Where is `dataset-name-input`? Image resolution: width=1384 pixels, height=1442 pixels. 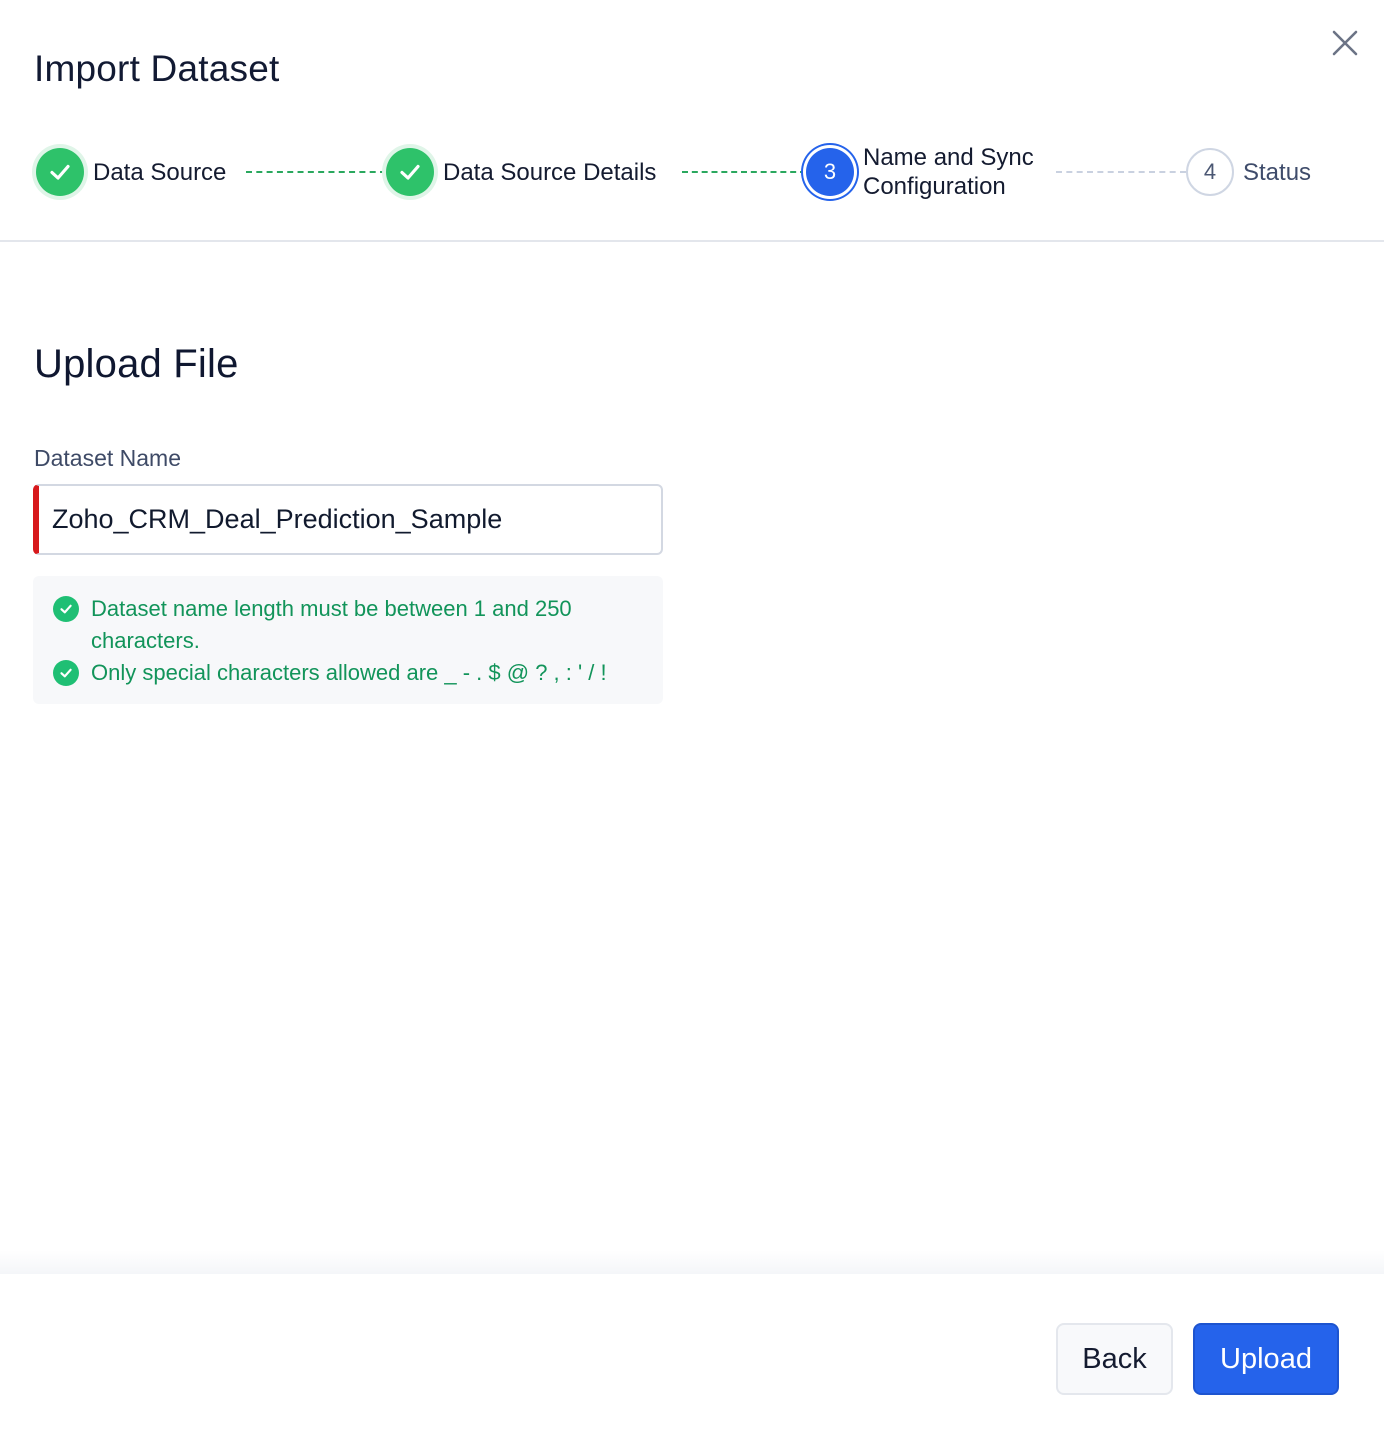 dataset-name-input is located at coordinates (350, 519).